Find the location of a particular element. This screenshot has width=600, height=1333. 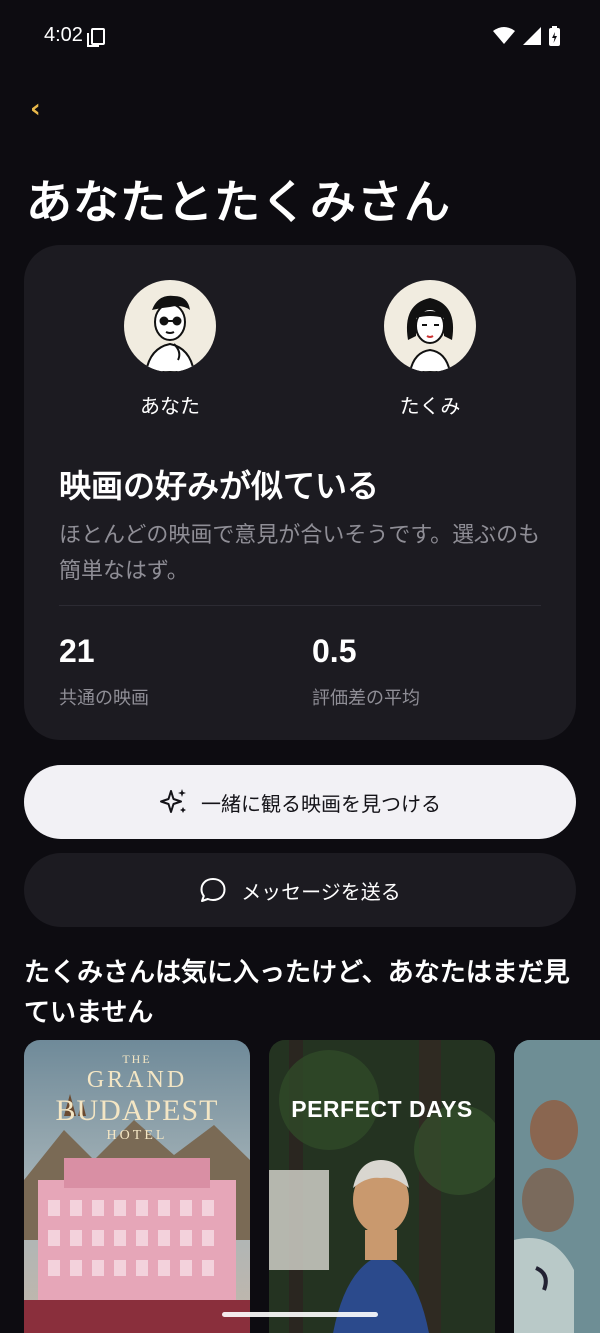

stat-label: 評価差の平均 is located at coordinates (366, 698).